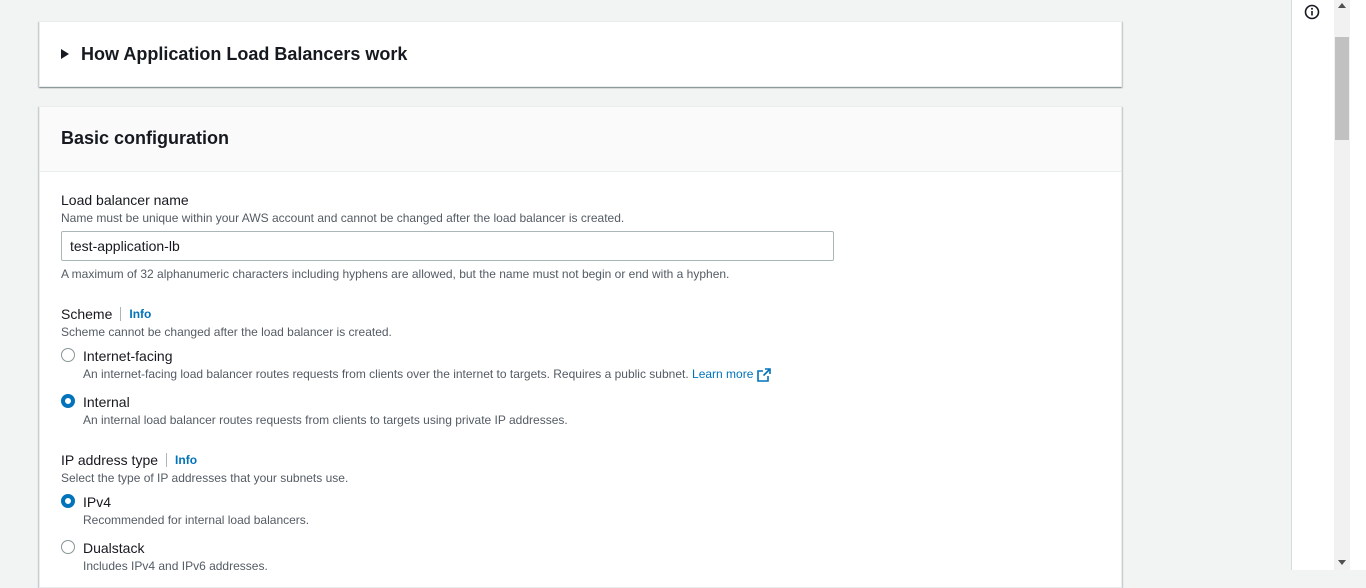  What do you see at coordinates (1358, 285) in the screenshot?
I see `window-right-edge` at bounding box center [1358, 285].